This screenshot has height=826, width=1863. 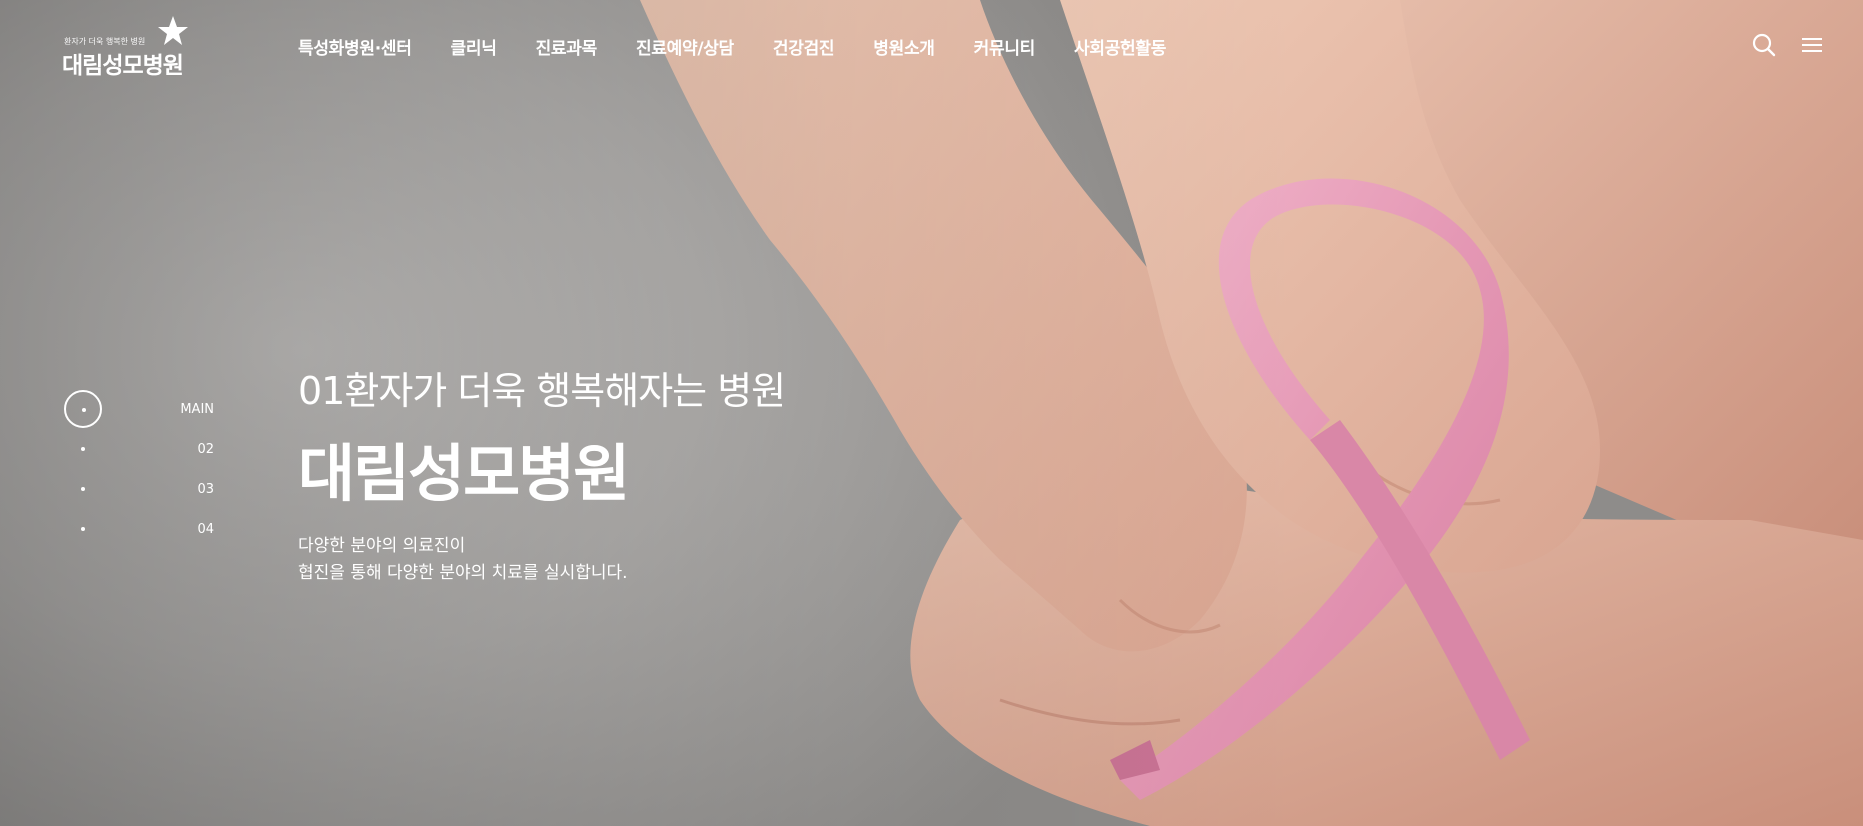 What do you see at coordinates (464, 473) in the screenshot?
I see `hero-title: 대림성모병원` at bounding box center [464, 473].